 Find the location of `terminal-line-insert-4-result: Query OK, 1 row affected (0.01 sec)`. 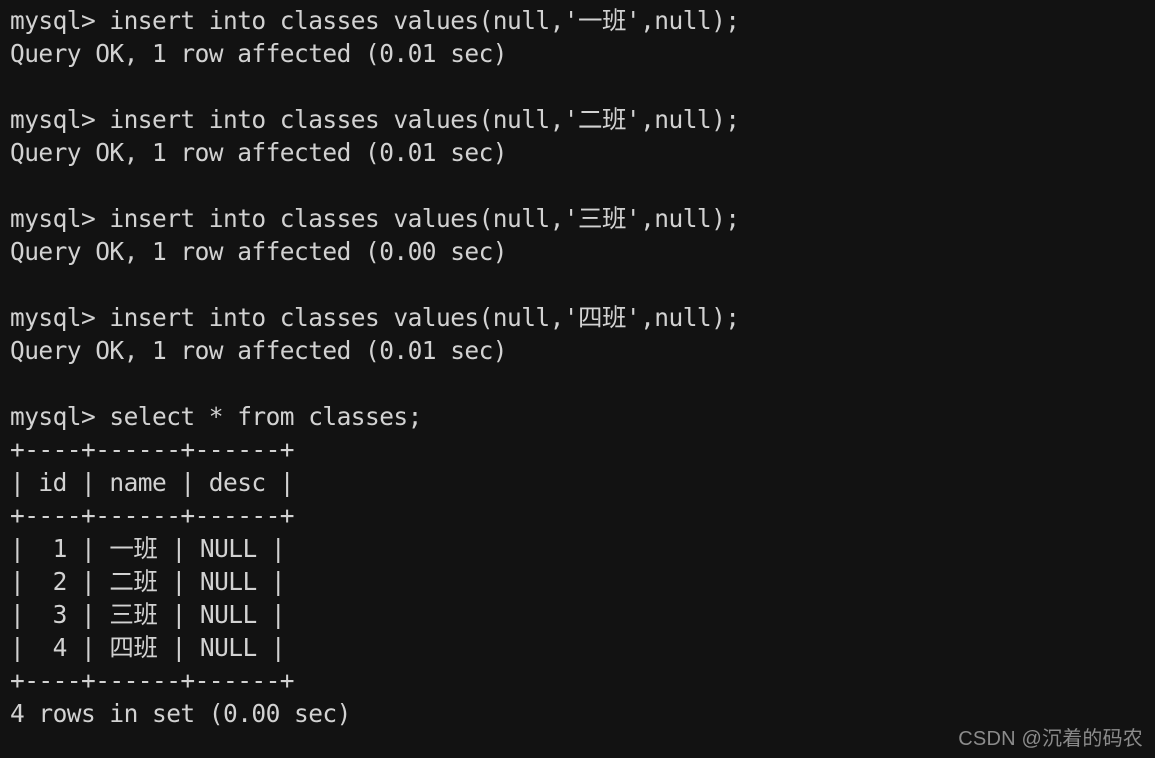

terminal-line-insert-4-result: Query OK, 1 row affected (0.01 sec) is located at coordinates (259, 350).